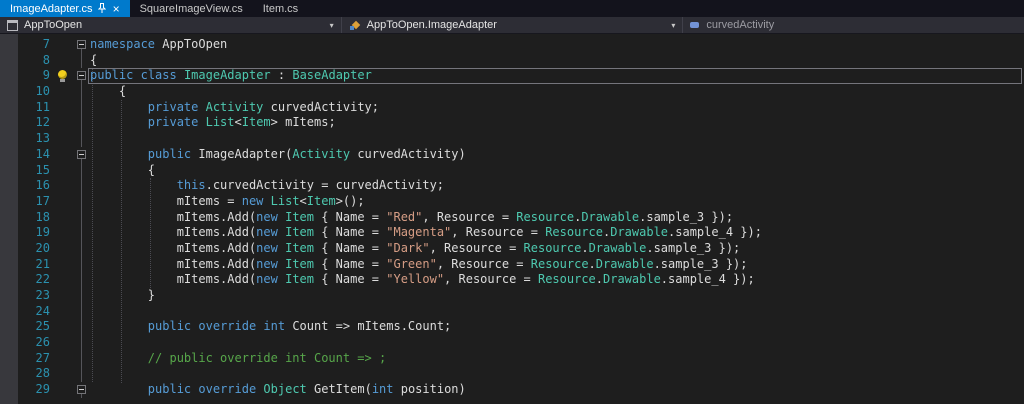  I want to click on tab-item-cs: Item.cs, so click(280, 8).